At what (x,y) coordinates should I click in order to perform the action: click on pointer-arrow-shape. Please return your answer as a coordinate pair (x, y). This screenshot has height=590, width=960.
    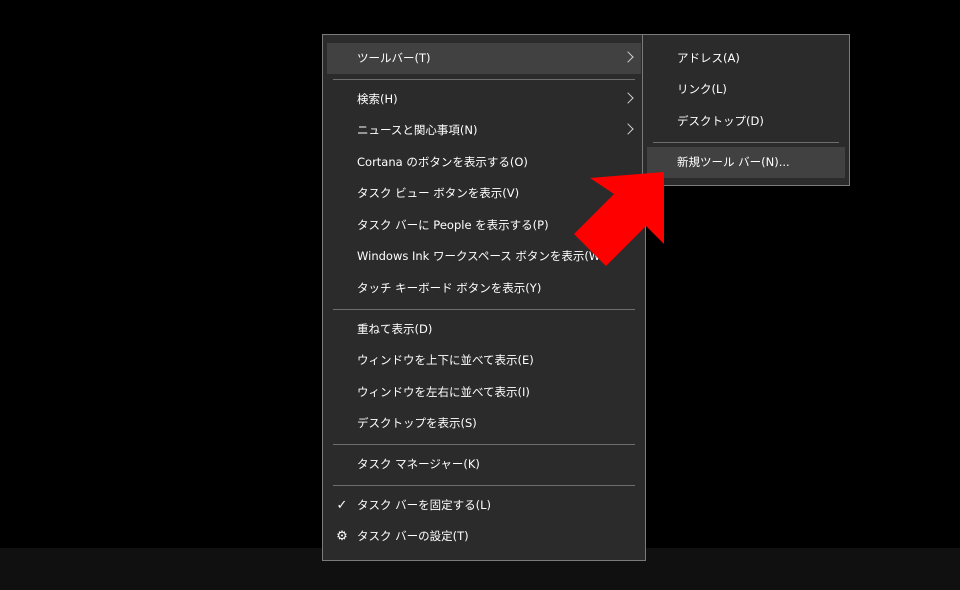
    Looking at the image, I should click on (619, 219).